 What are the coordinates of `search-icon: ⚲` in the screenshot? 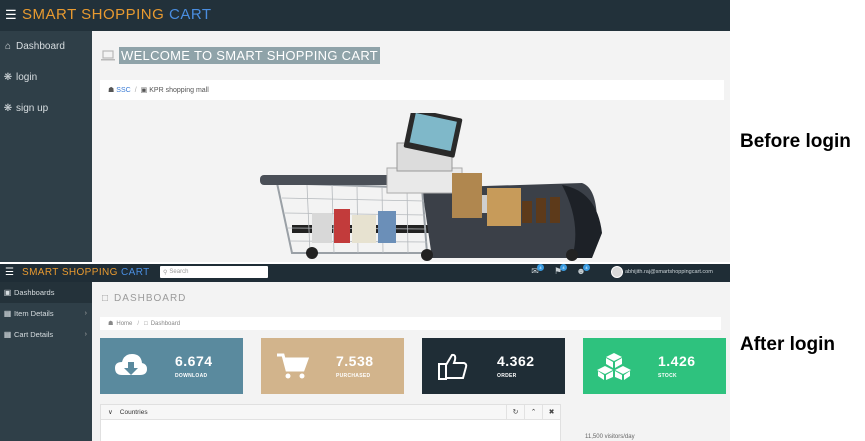 It's located at (165, 272).